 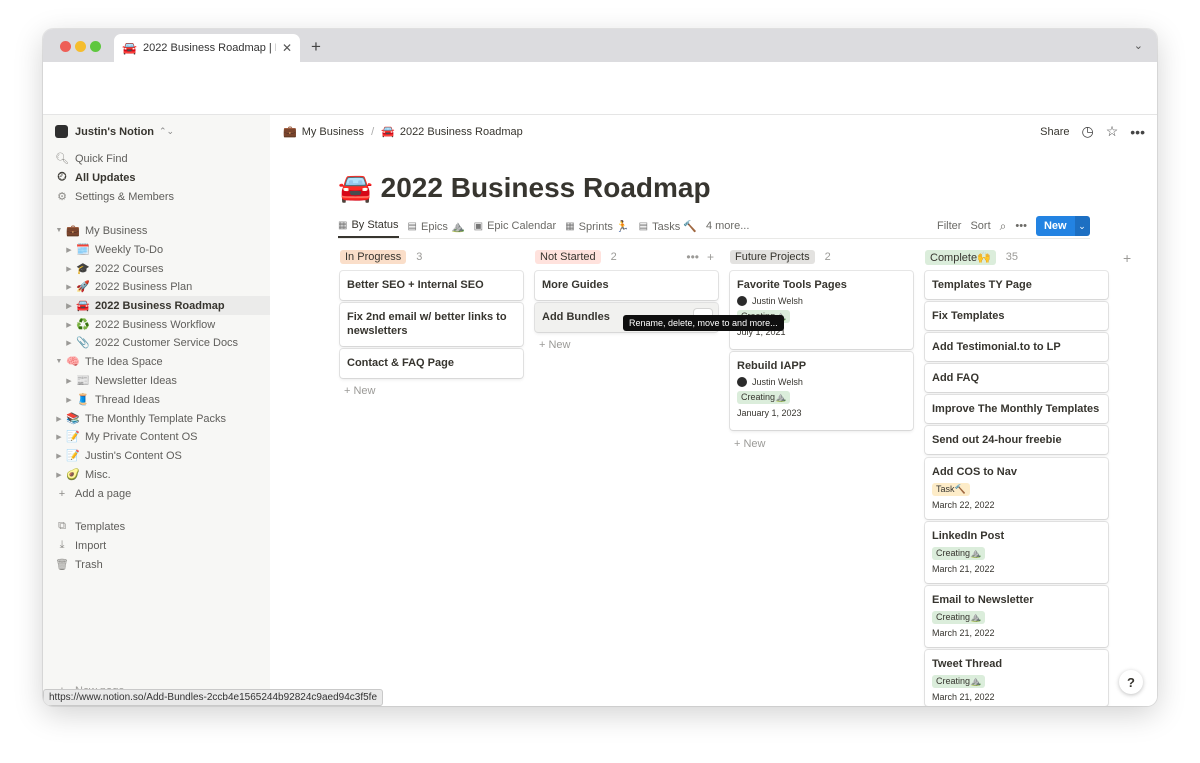 What do you see at coordinates (668, 226) in the screenshot?
I see `tab-tasks: ▤ Tasks 🔨` at bounding box center [668, 226].